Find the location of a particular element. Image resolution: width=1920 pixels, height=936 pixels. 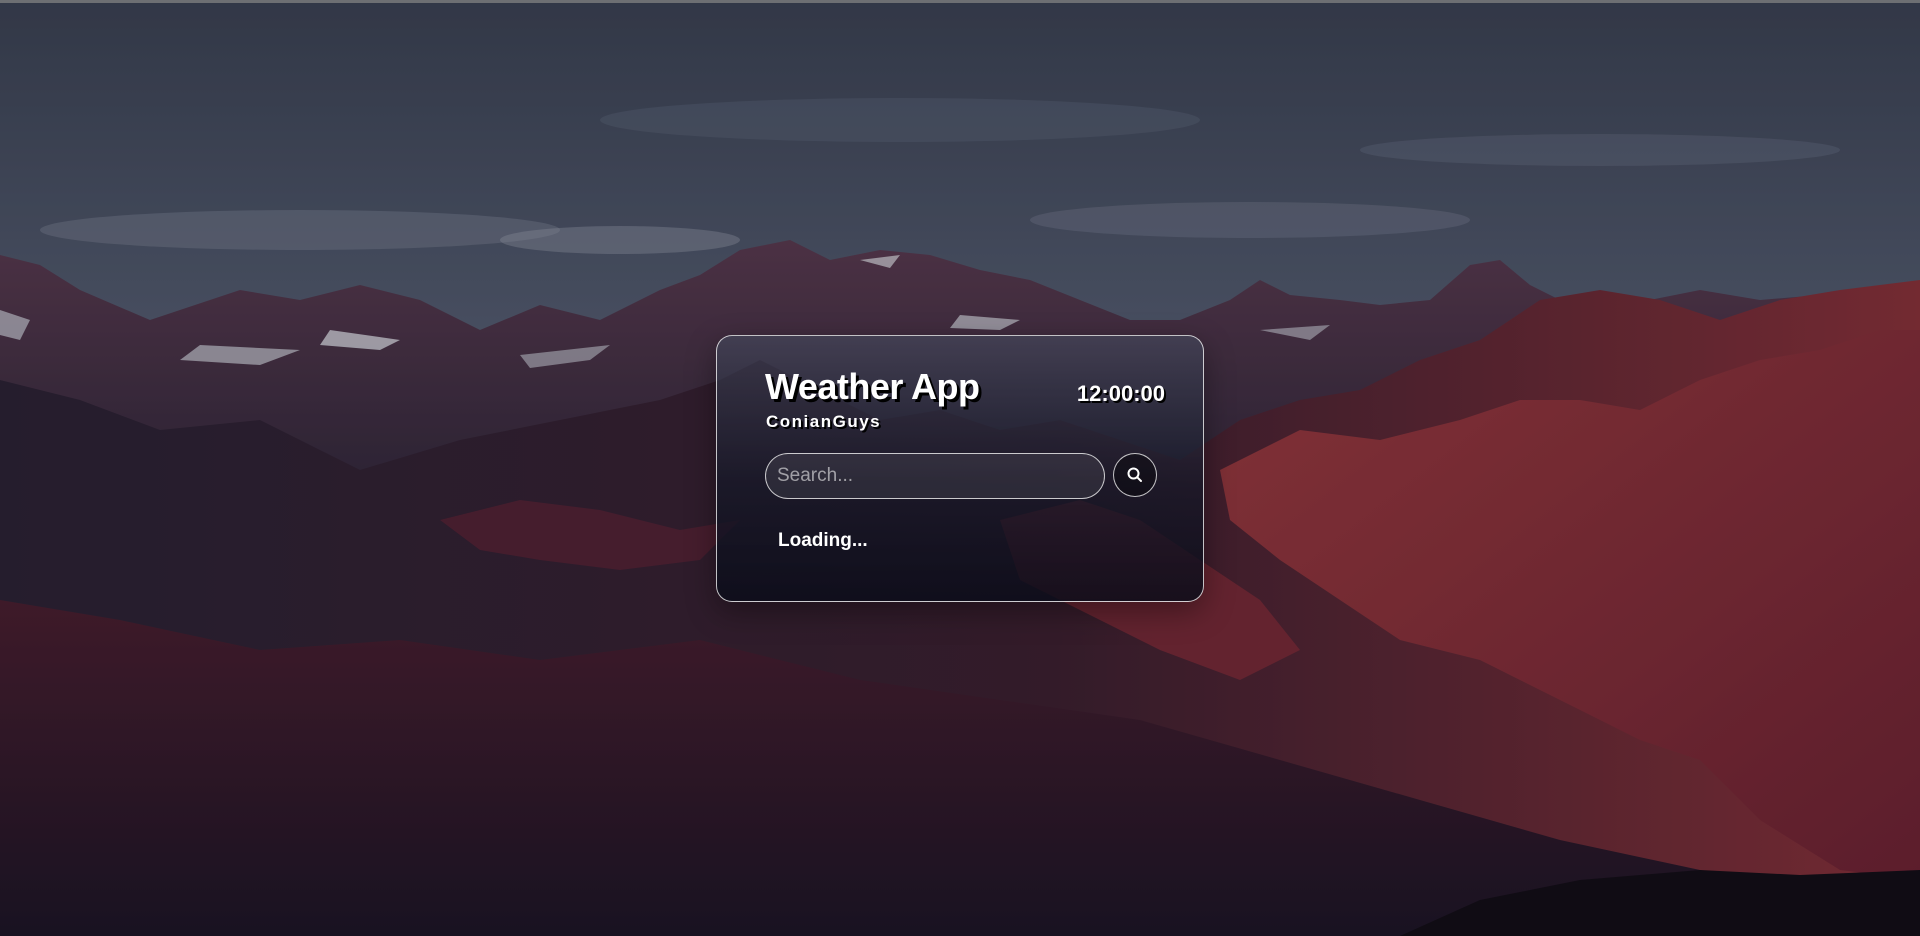

card-header: Weather App ConianGuys 12:00:00 is located at coordinates (965, 398).